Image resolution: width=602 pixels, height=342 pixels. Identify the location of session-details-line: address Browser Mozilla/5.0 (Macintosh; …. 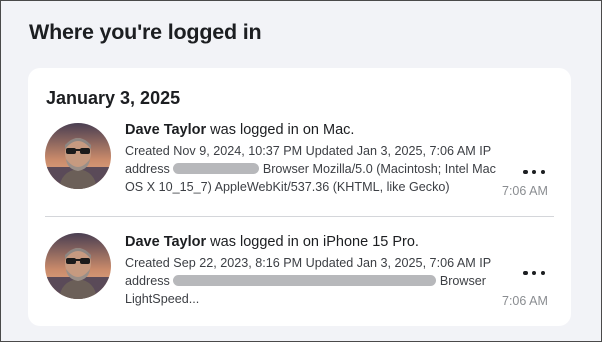
(325, 169).